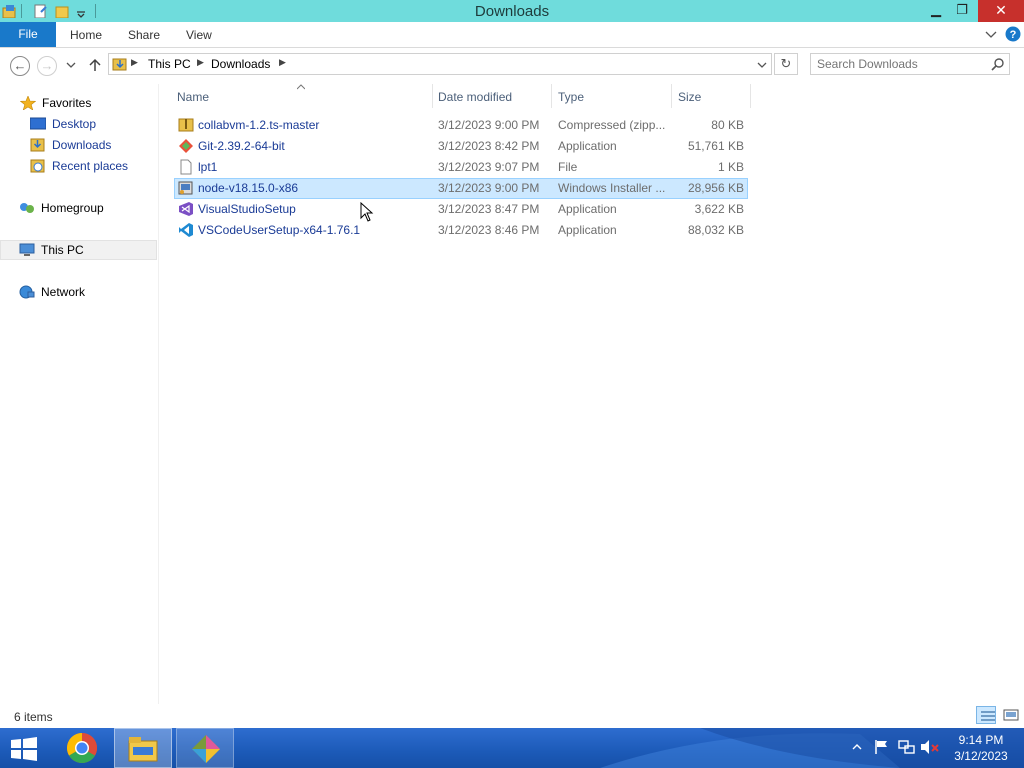 This screenshot has height=768, width=1024. I want to click on forward-button: →, so click(47, 66).